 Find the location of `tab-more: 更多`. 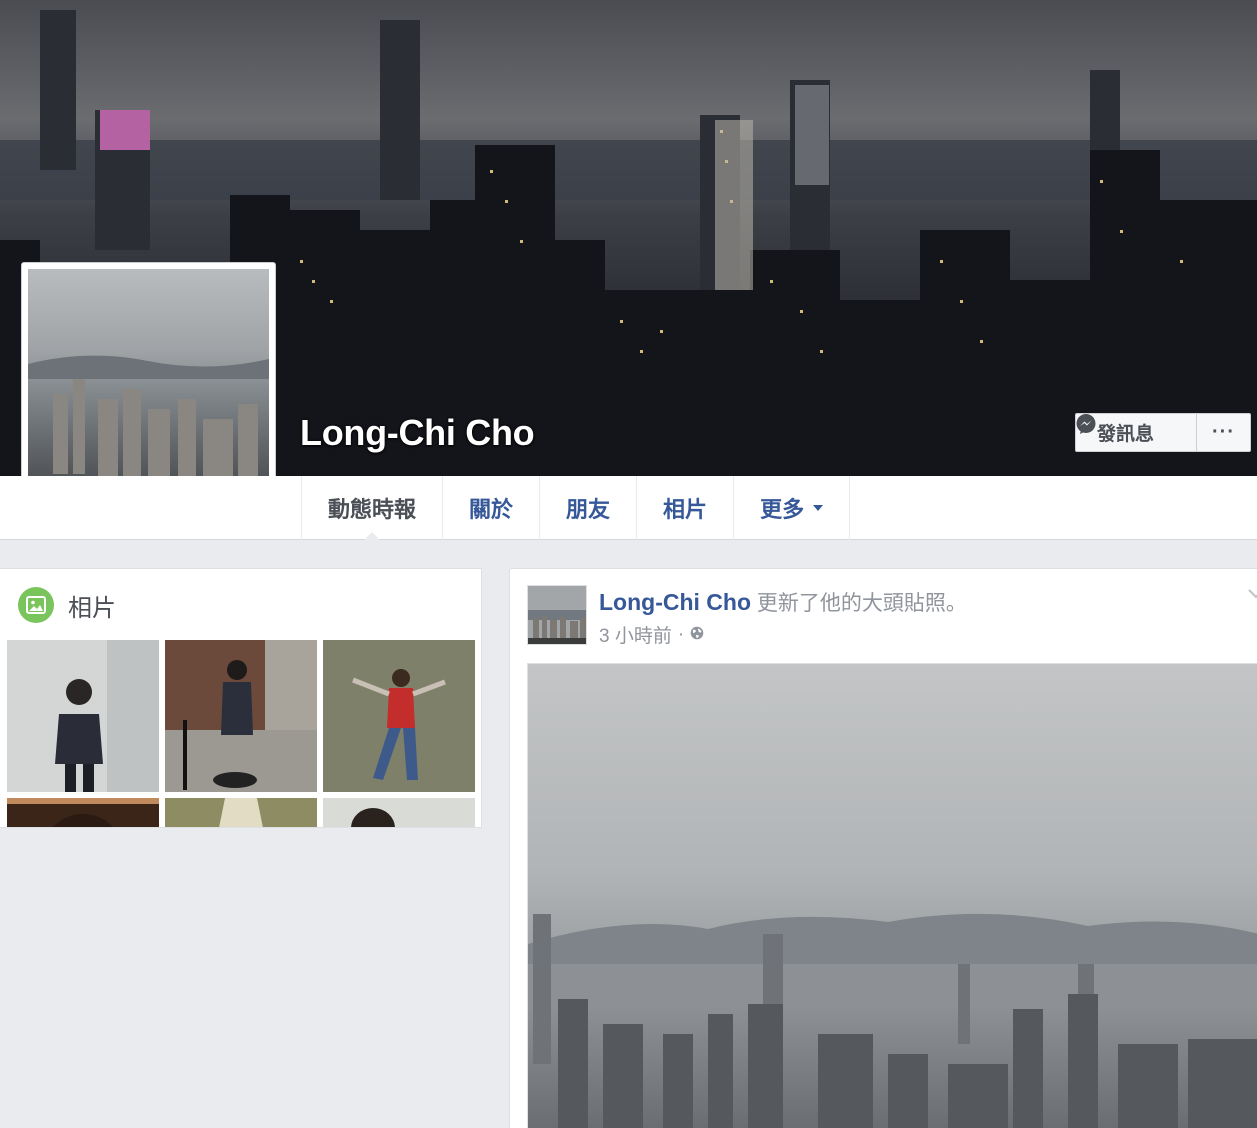

tab-more: 更多 is located at coordinates (792, 508).